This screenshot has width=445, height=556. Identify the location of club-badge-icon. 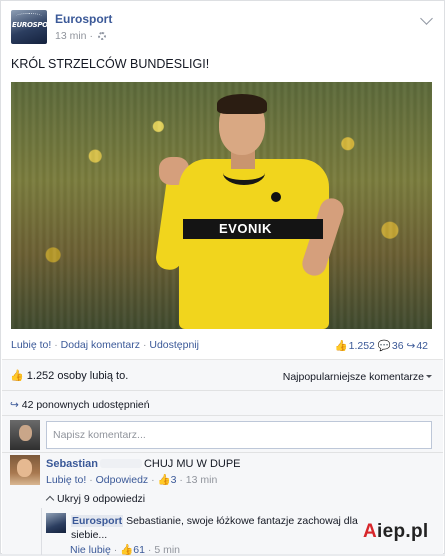
(276, 197).